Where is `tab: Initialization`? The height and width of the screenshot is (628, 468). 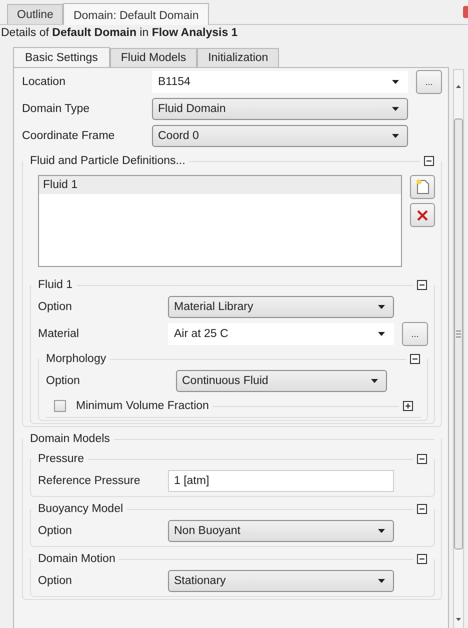 tab: Initialization is located at coordinates (238, 57).